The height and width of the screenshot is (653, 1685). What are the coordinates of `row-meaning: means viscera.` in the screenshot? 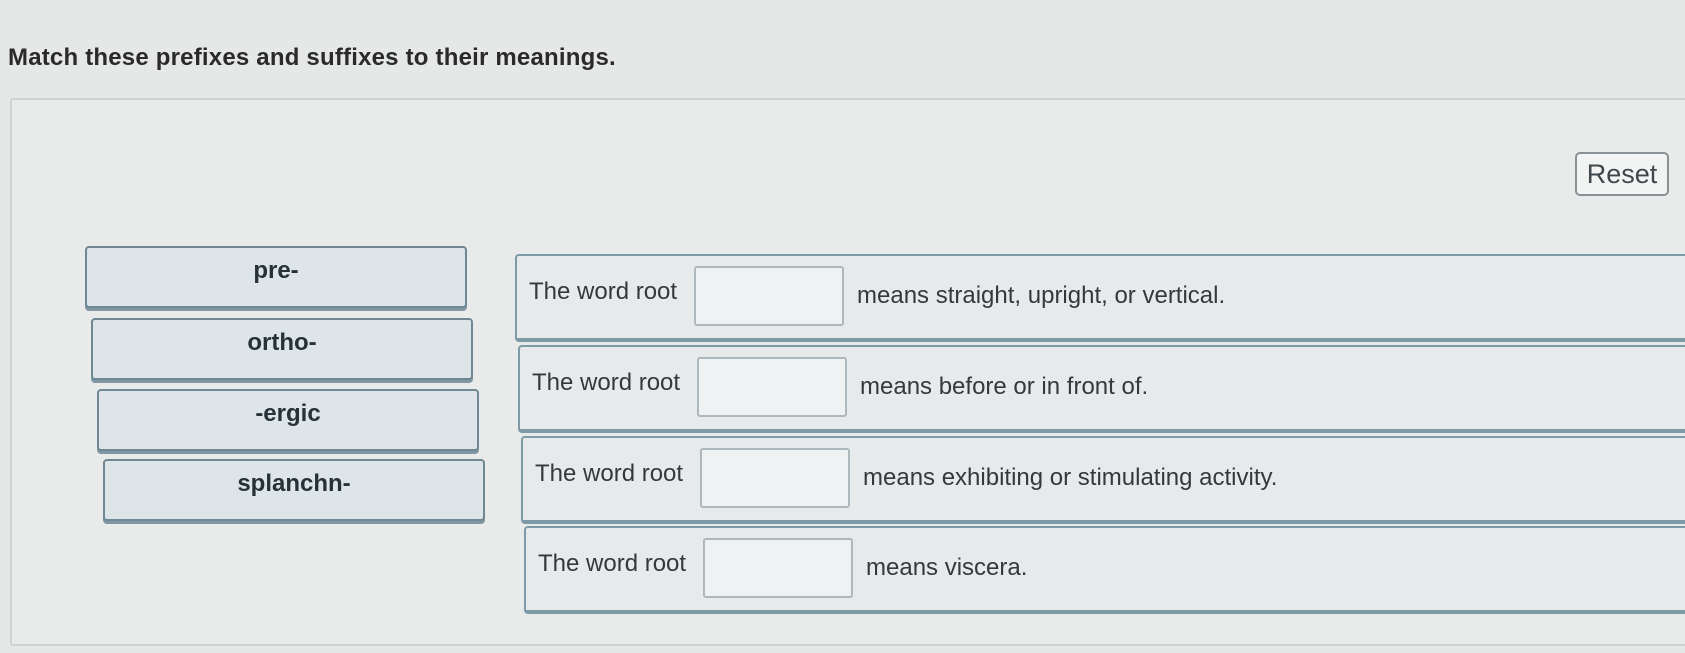 It's located at (947, 567).